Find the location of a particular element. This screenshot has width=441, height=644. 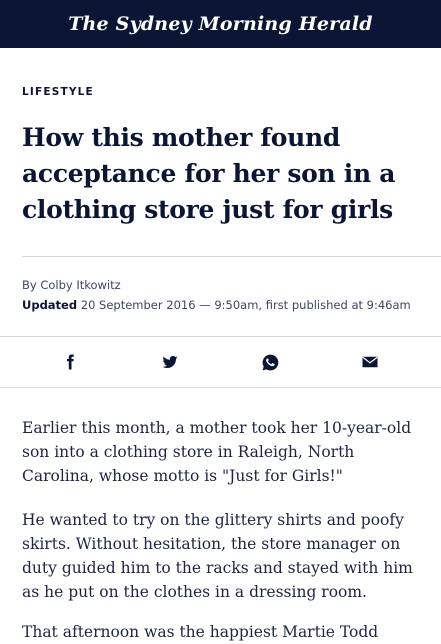

twitter-icon is located at coordinates (170, 362).